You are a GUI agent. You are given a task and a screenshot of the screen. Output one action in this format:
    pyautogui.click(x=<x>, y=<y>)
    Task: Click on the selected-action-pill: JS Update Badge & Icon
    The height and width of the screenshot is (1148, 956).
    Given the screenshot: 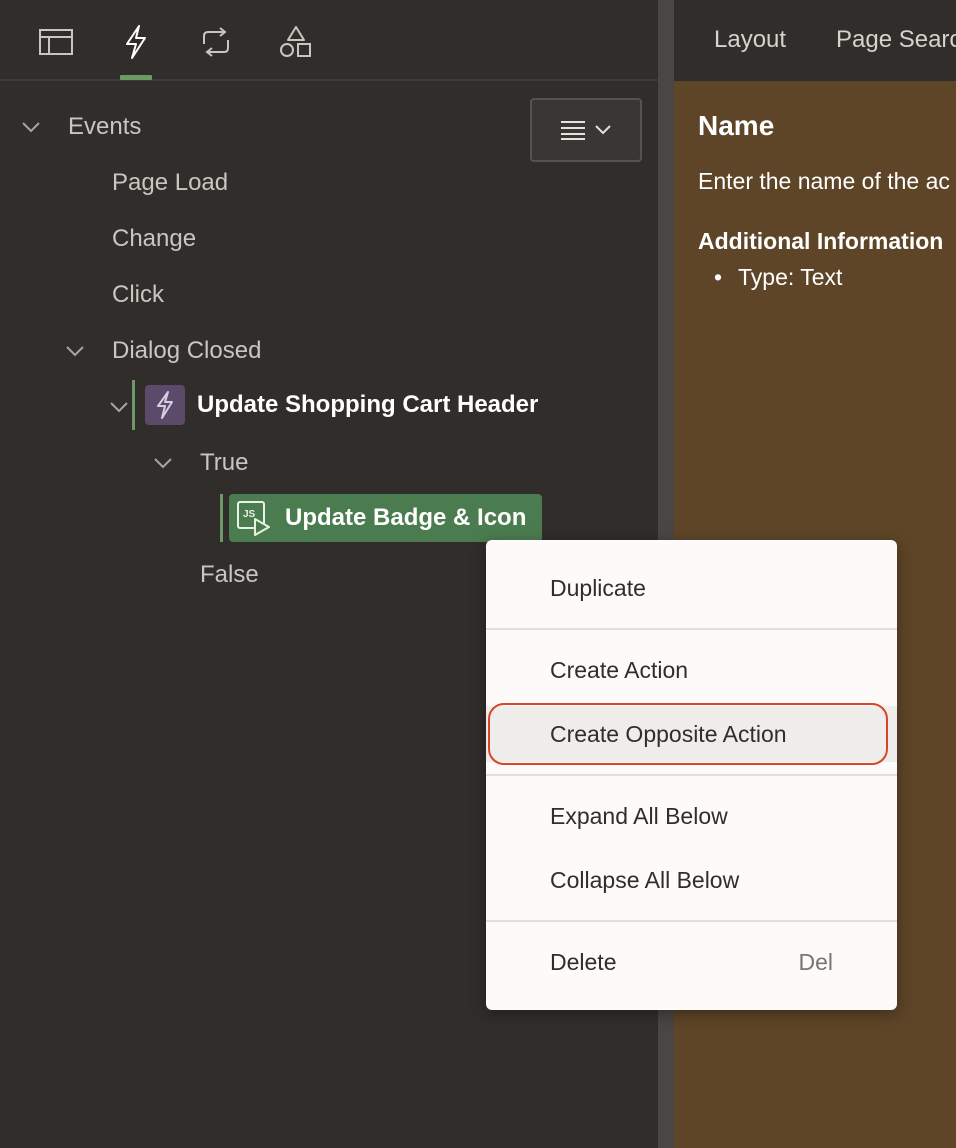 What is the action you would take?
    pyautogui.click(x=386, y=518)
    